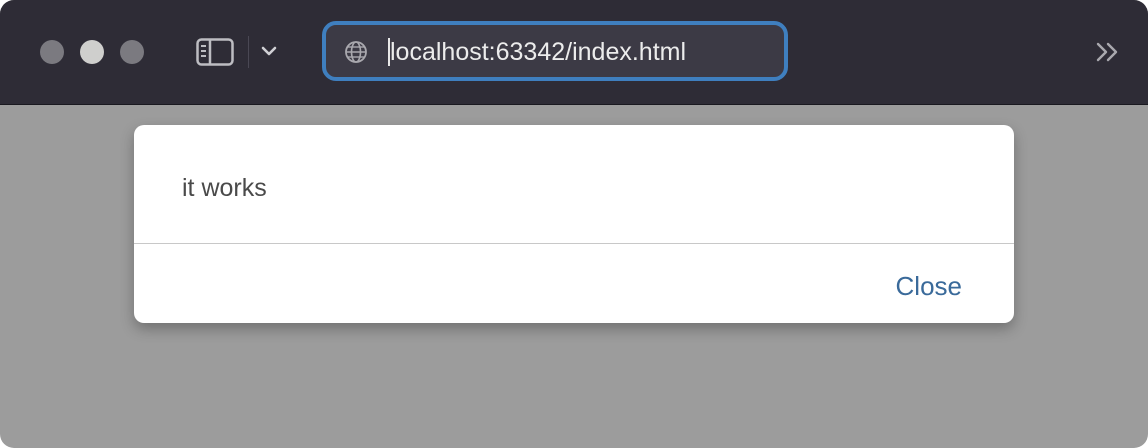 Image resolution: width=1148 pixels, height=448 pixels. I want to click on sidebar-toggle-button, so click(215, 52).